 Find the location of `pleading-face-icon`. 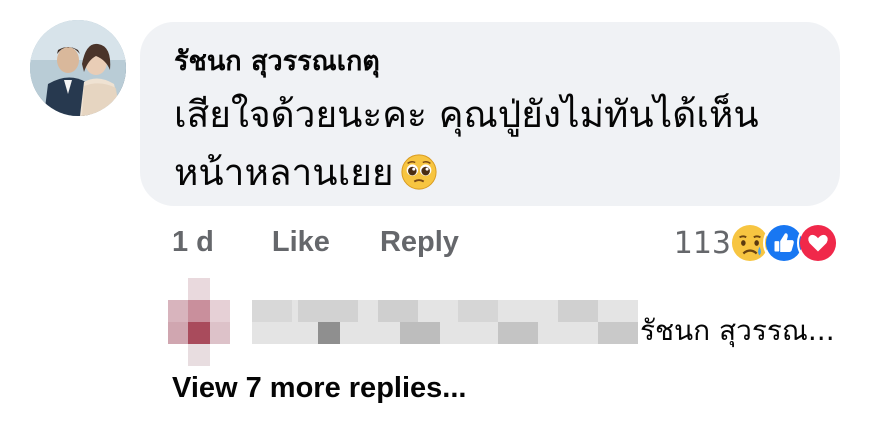

pleading-face-icon is located at coordinates (419, 170).